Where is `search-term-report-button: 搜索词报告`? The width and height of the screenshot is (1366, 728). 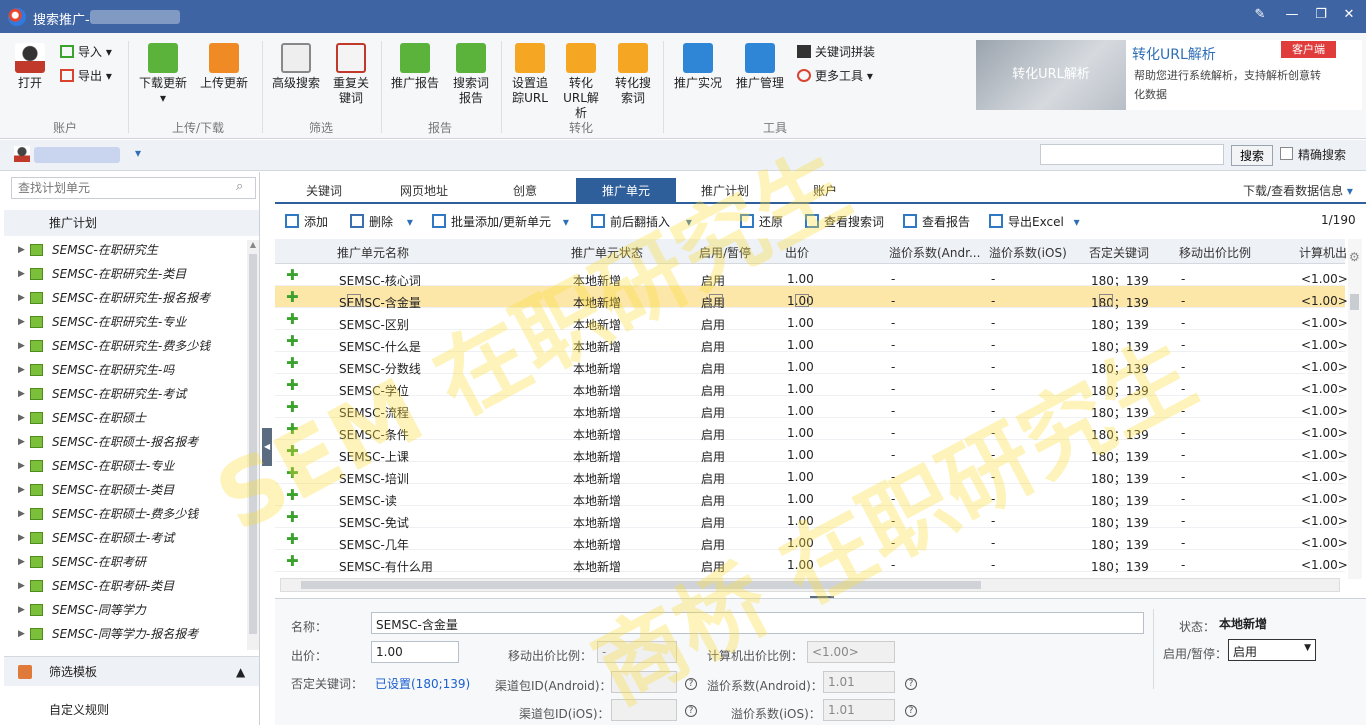
search-term-report-button: 搜索词报告 is located at coordinates (471, 74).